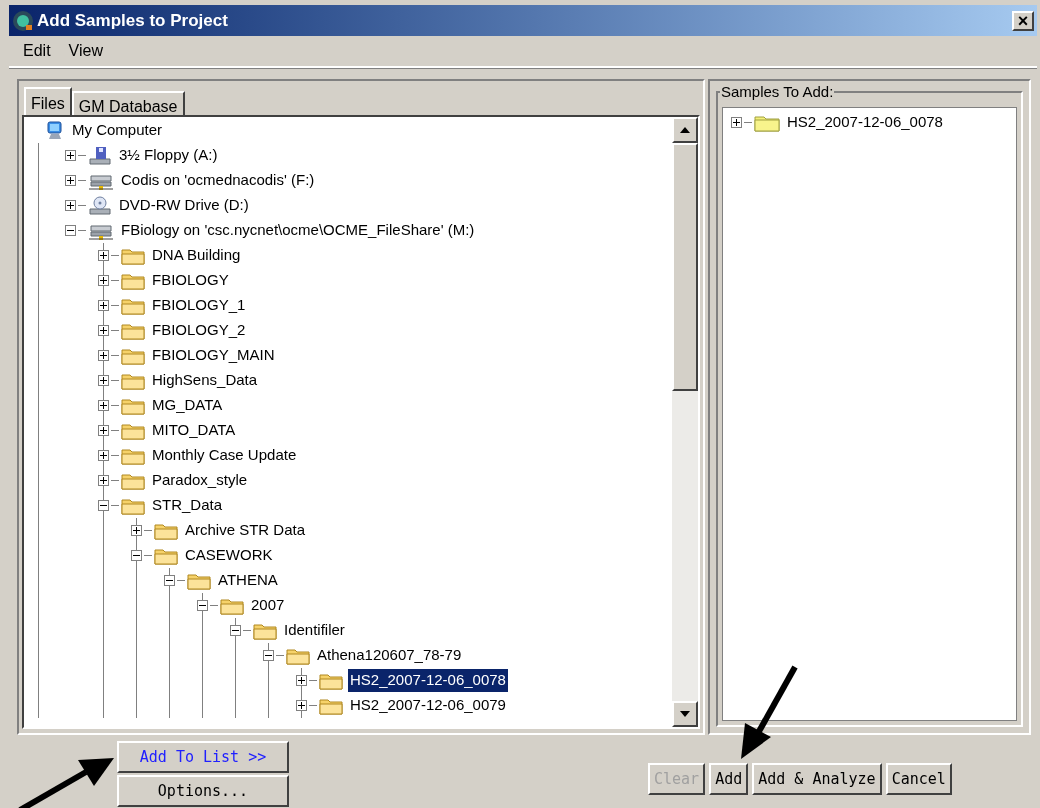 This screenshot has width=1040, height=808. Describe the element at coordinates (199, 305) in the screenshot. I see `tree-item: FBIOLOGY_1` at that location.